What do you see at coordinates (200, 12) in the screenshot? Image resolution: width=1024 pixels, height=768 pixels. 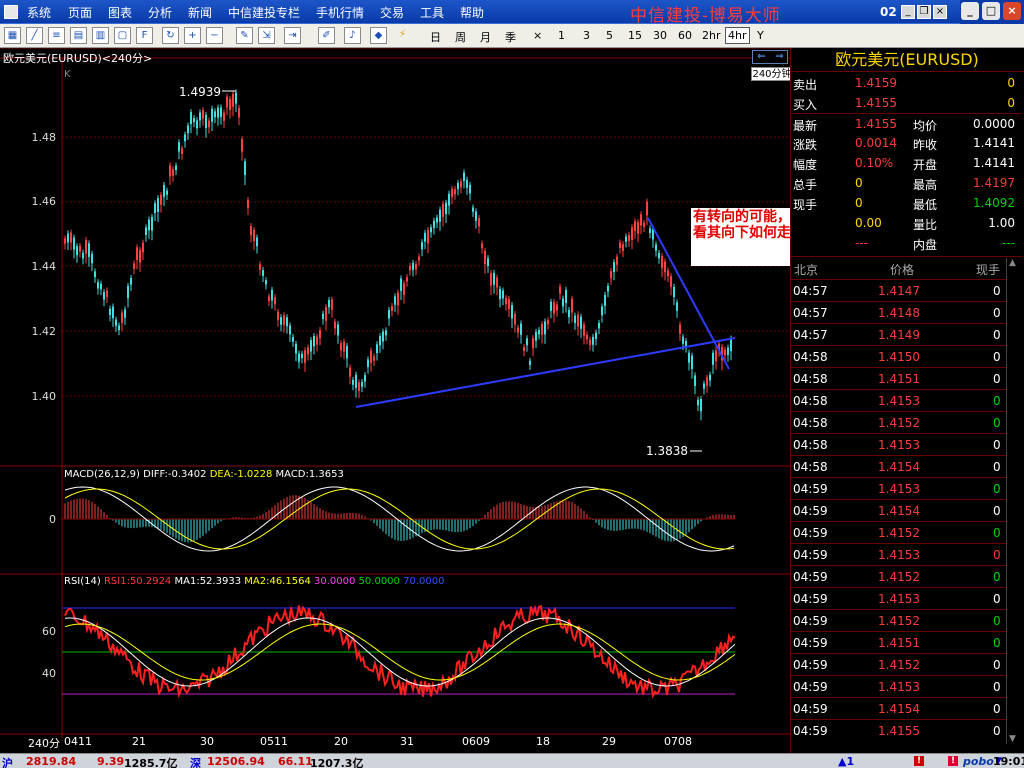 I see `menu-news: 新闻` at bounding box center [200, 12].